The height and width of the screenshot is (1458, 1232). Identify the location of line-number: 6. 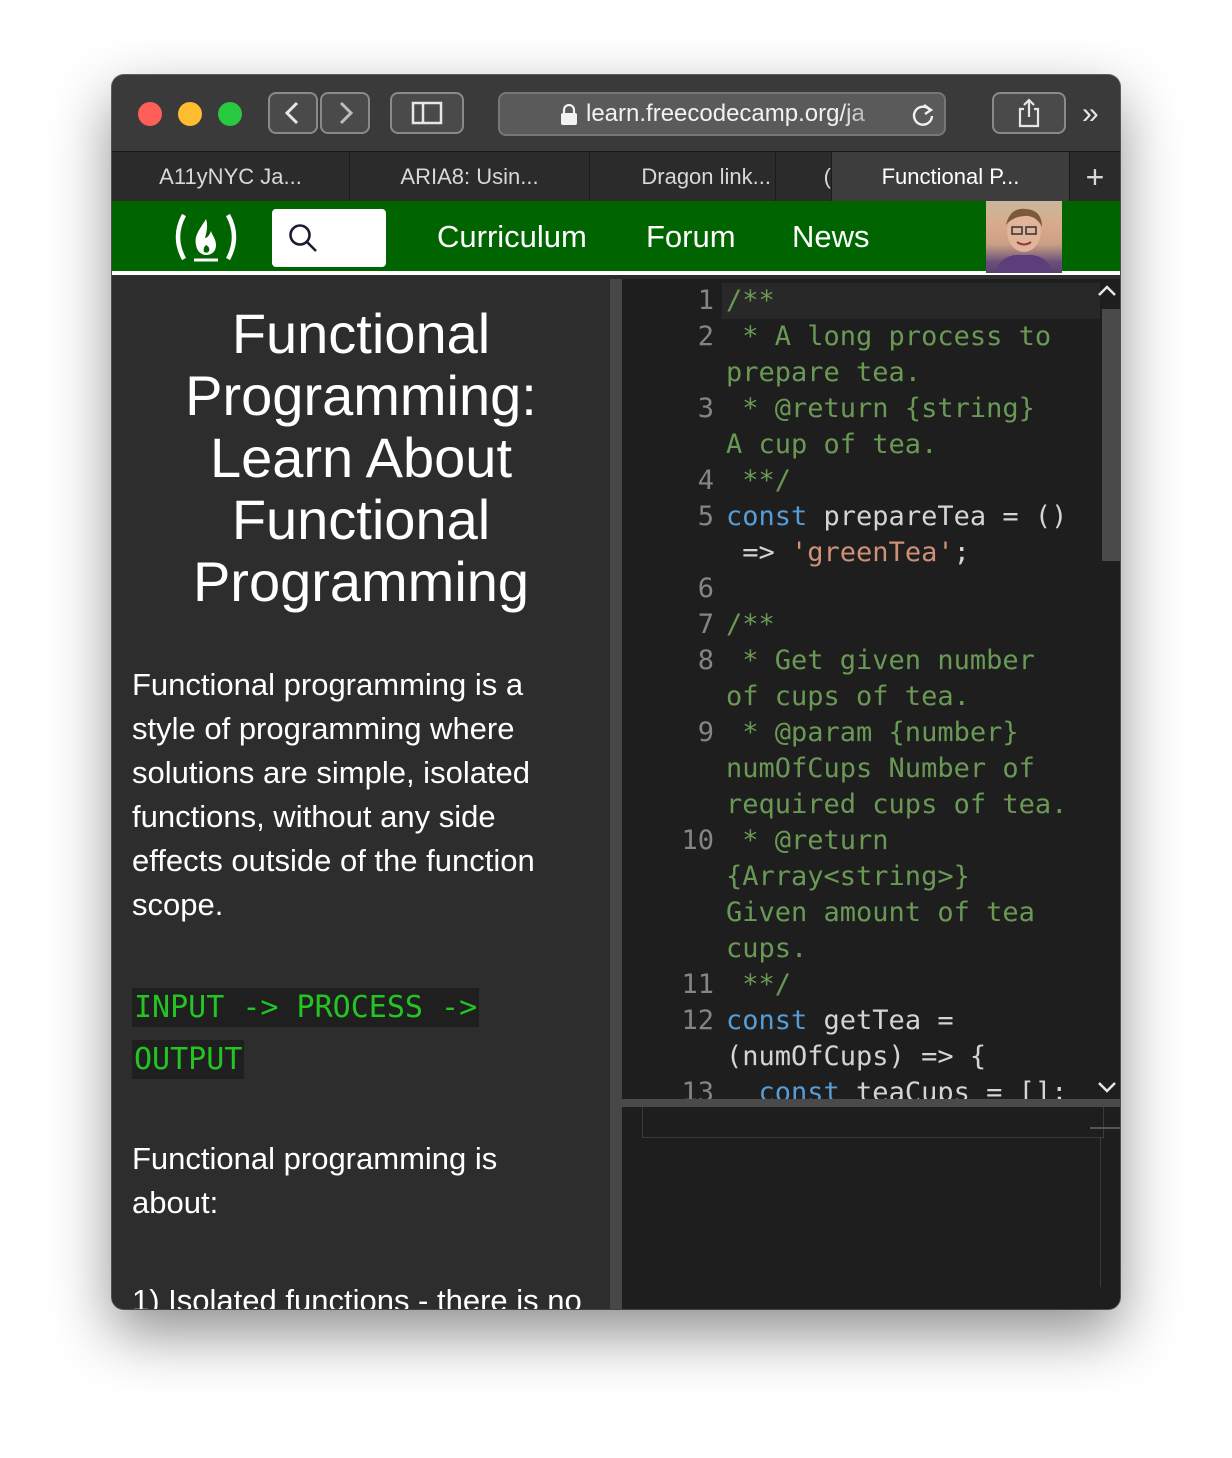
(705, 588).